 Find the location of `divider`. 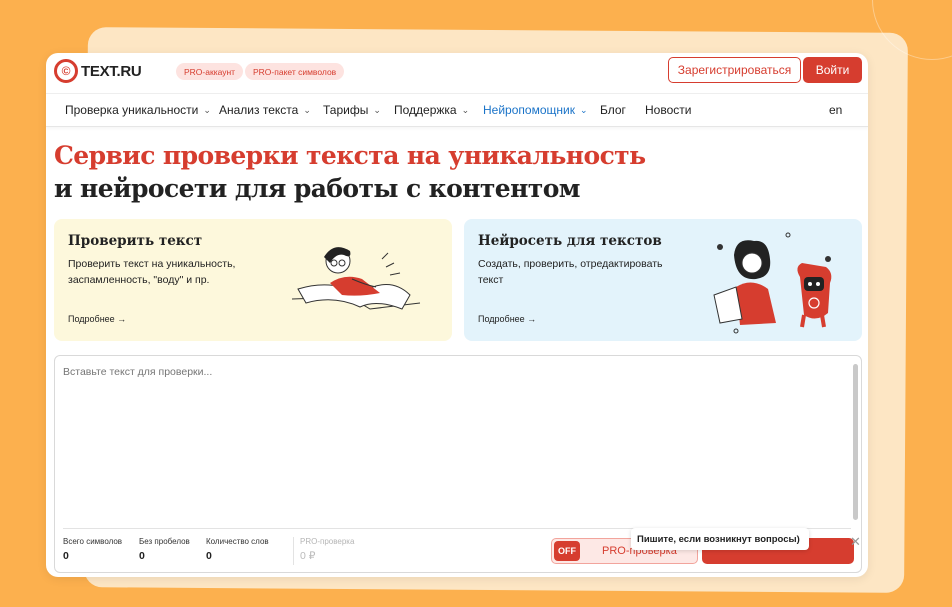

divider is located at coordinates (293, 551).